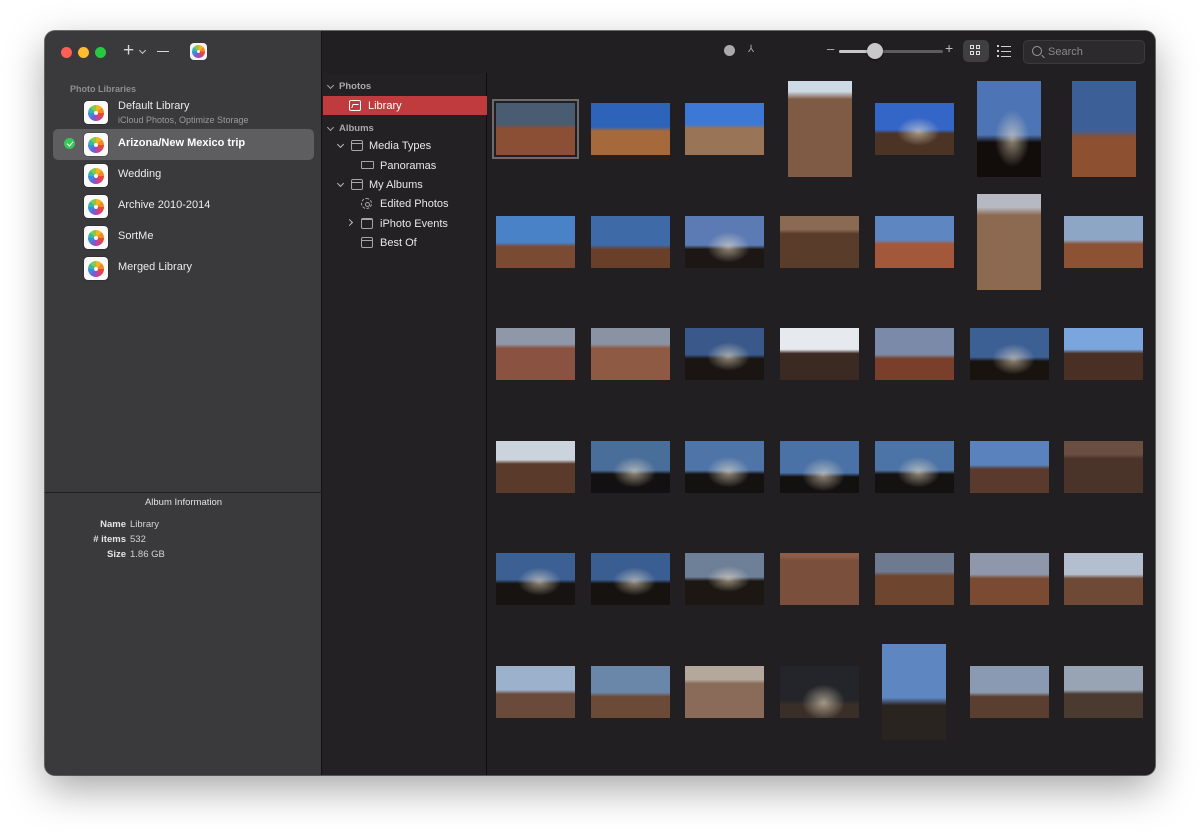  I want to click on open-in-photos-button, so click(198, 51).